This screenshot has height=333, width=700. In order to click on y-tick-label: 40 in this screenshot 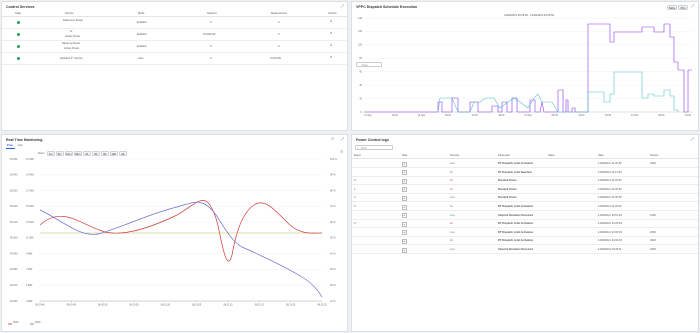, I will do `click(360, 85)`.